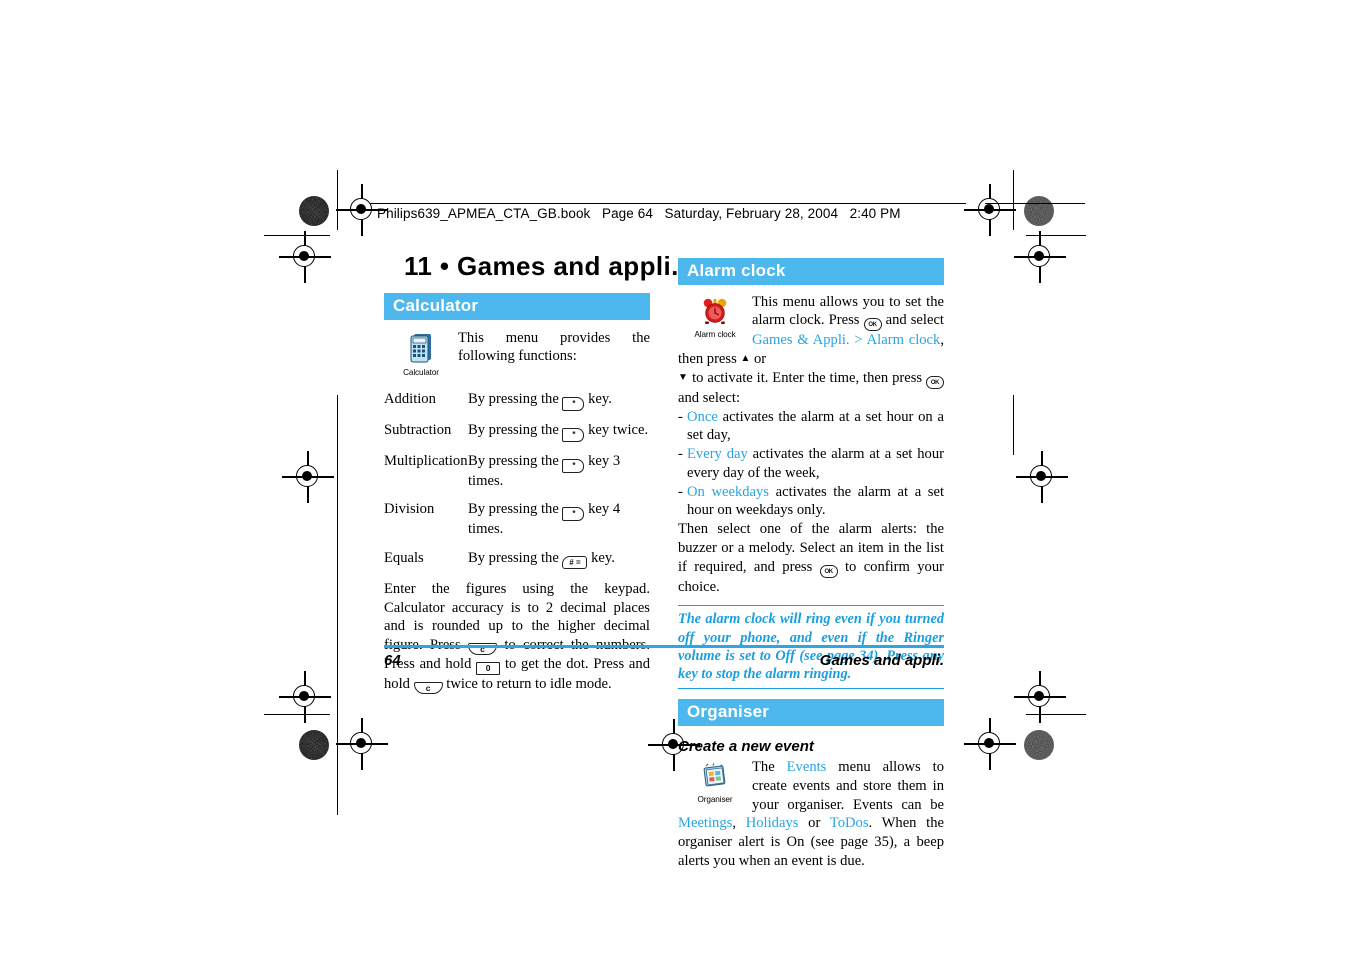 The width and height of the screenshot is (1351, 954). What do you see at coordinates (618, 429) in the screenshot?
I see `operation-desc-post: key twice.` at bounding box center [618, 429].